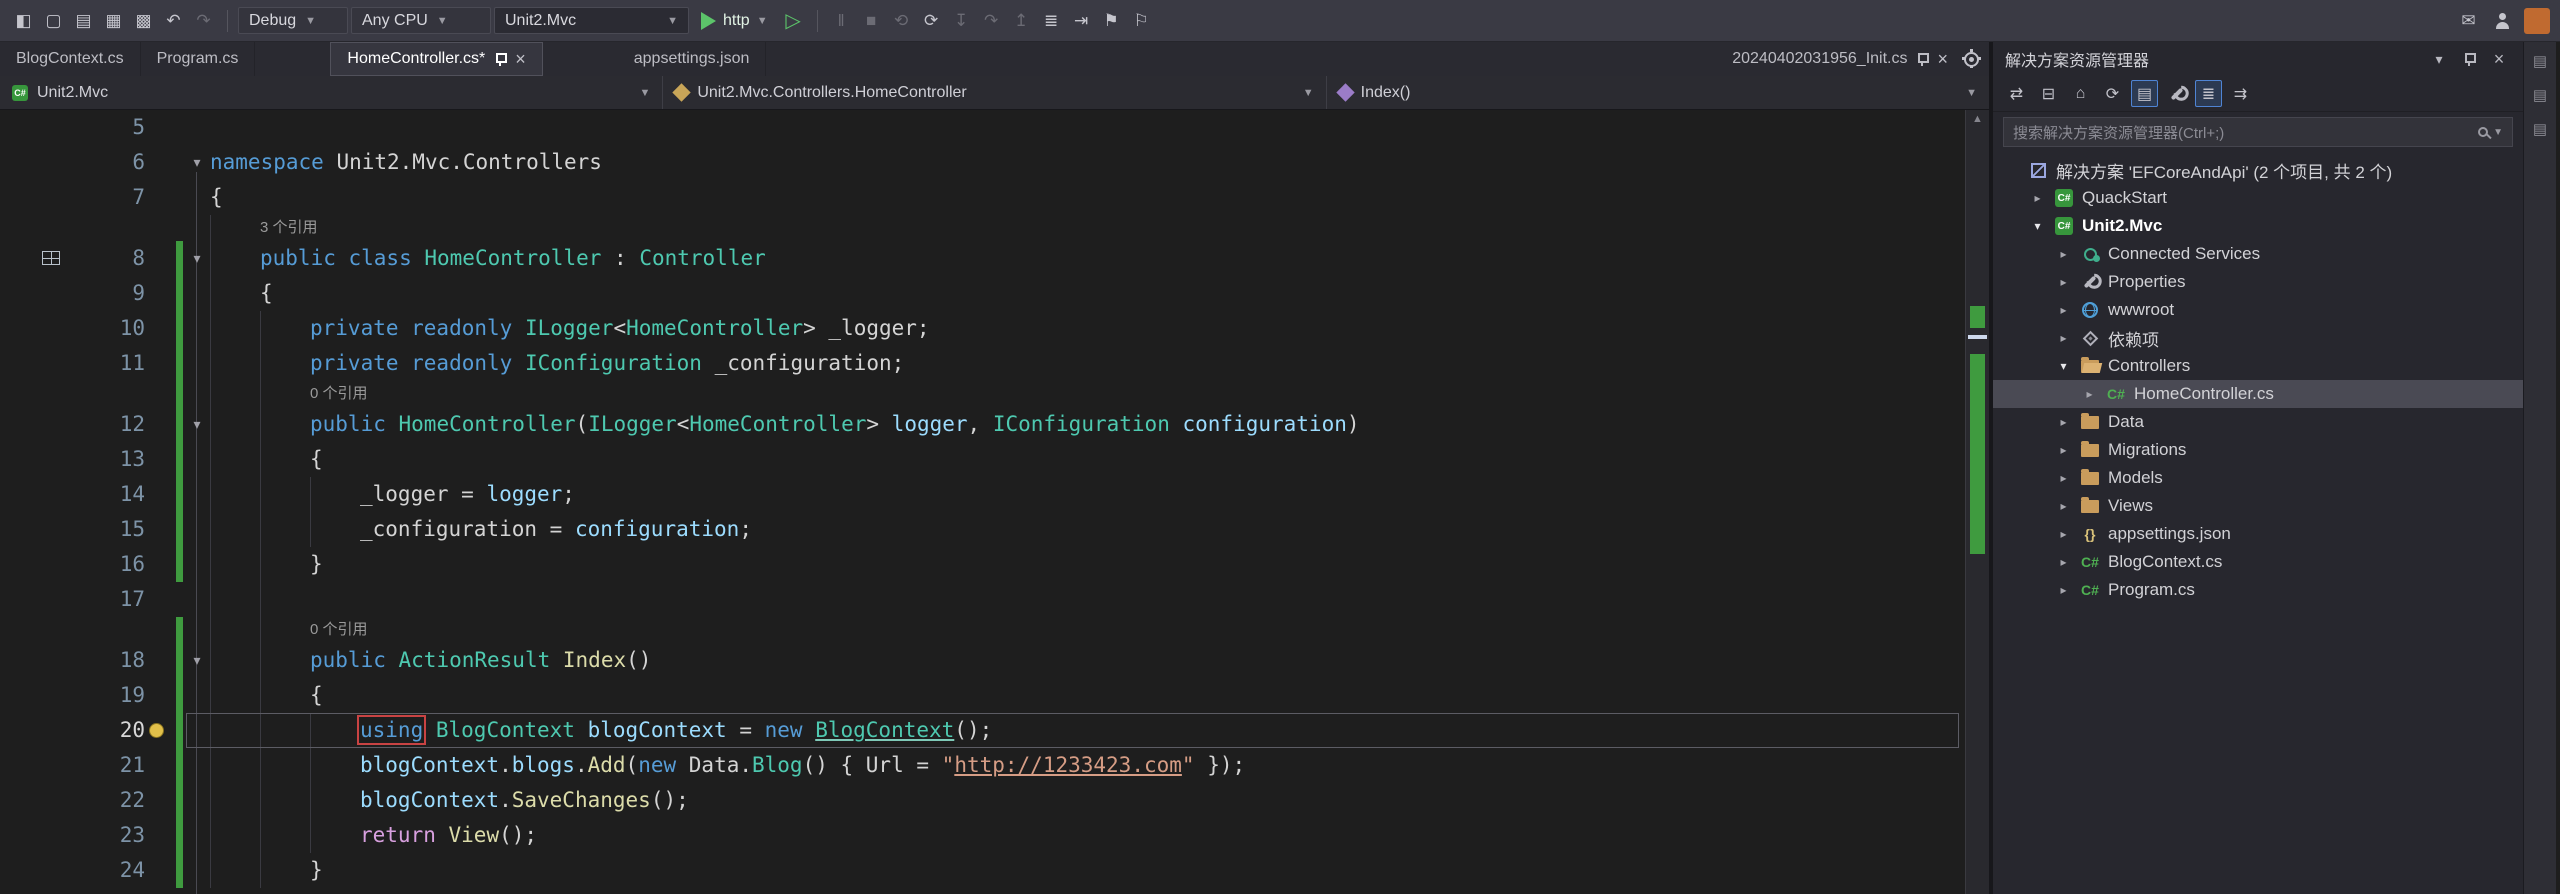  What do you see at coordinates (982, 564) in the screenshot?
I see `code-line: 16}` at bounding box center [982, 564].